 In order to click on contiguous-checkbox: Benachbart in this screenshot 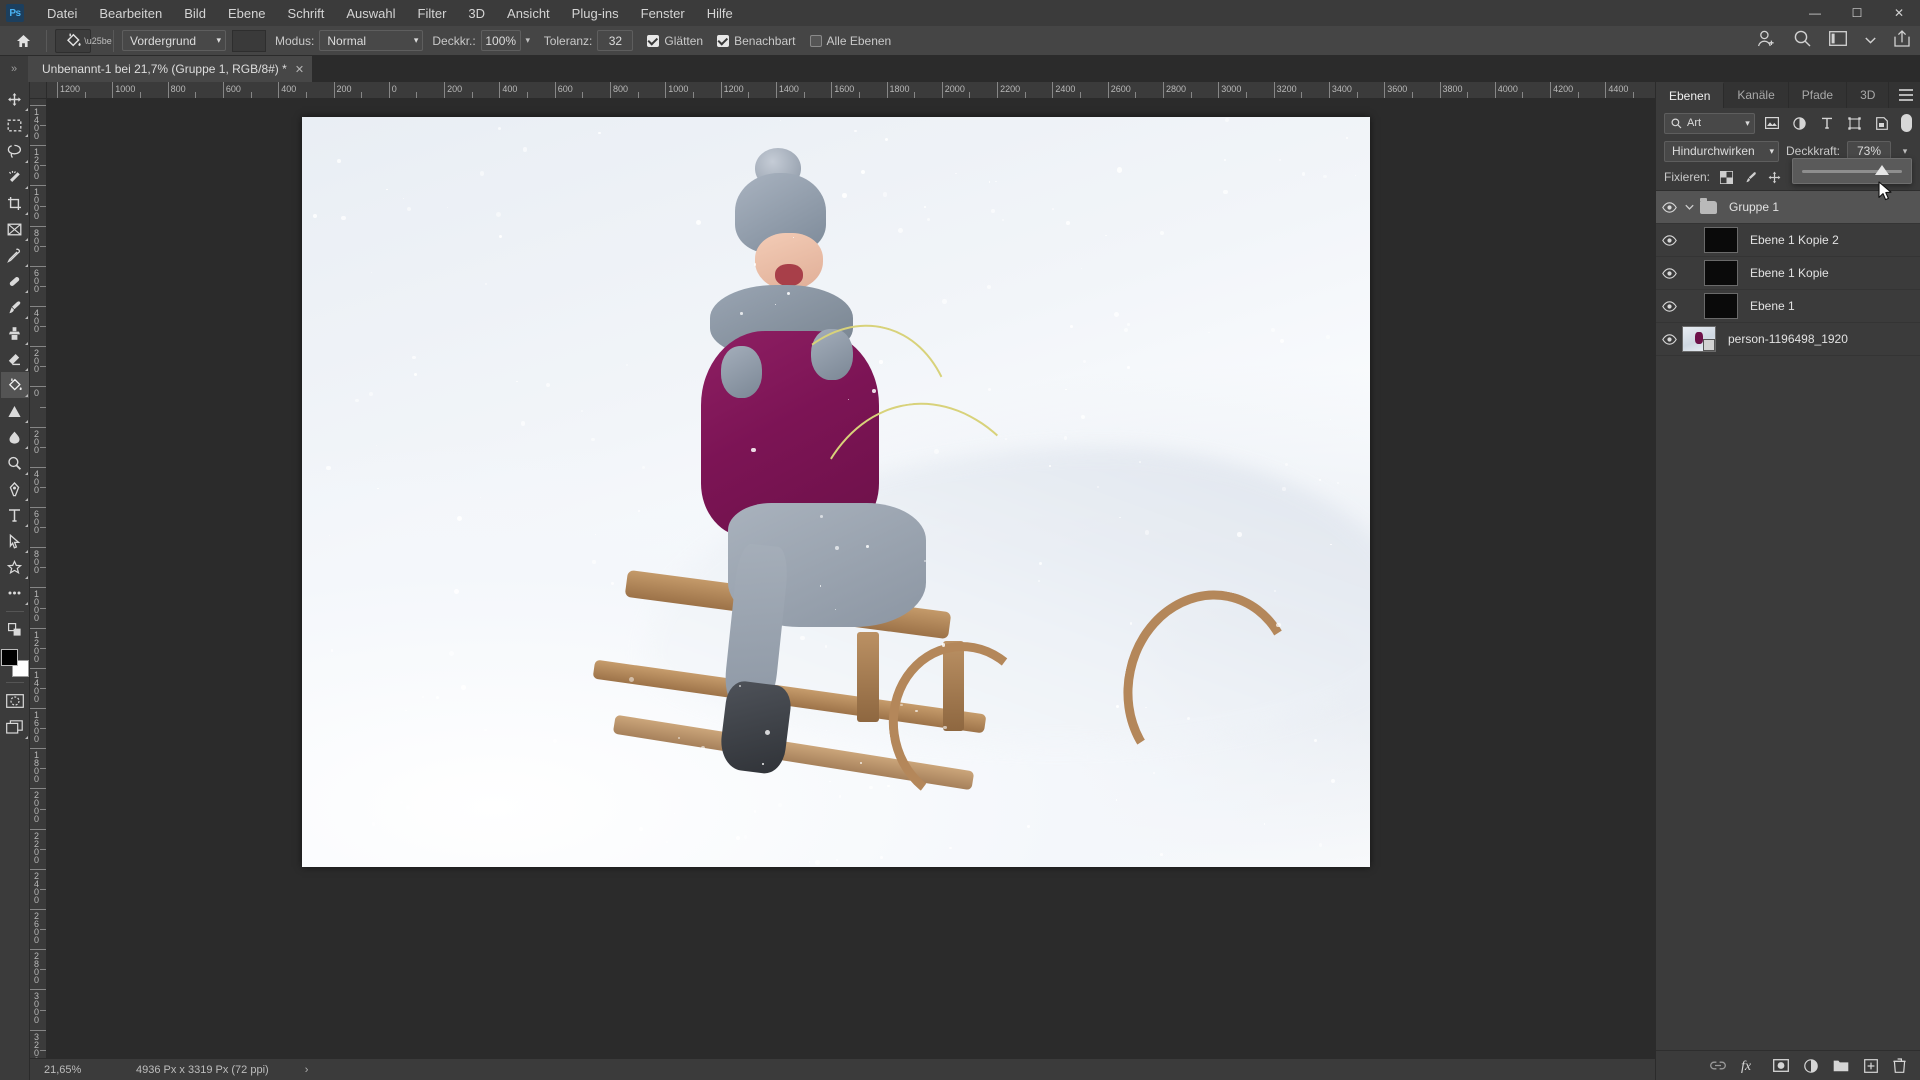, I will do `click(756, 41)`.